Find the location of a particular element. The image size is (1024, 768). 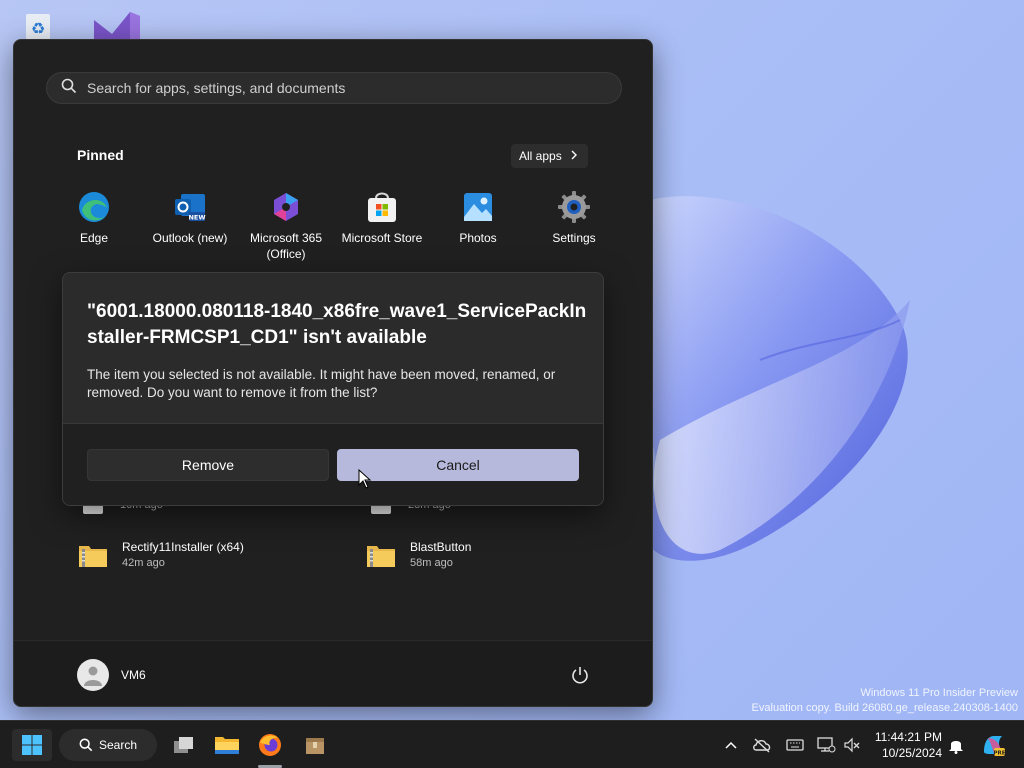

recommended-item-time: 42m ago is located at coordinates (143, 563).